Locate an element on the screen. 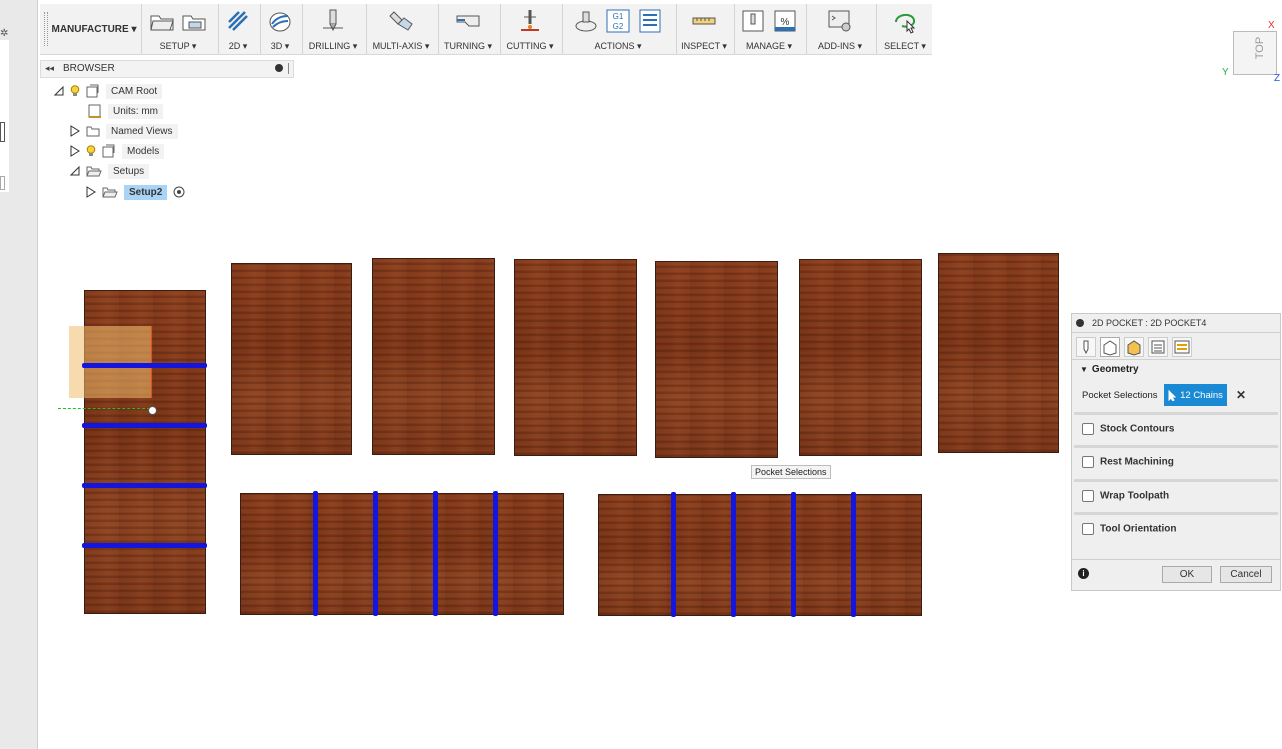  folder-icon is located at coordinates (93, 131).